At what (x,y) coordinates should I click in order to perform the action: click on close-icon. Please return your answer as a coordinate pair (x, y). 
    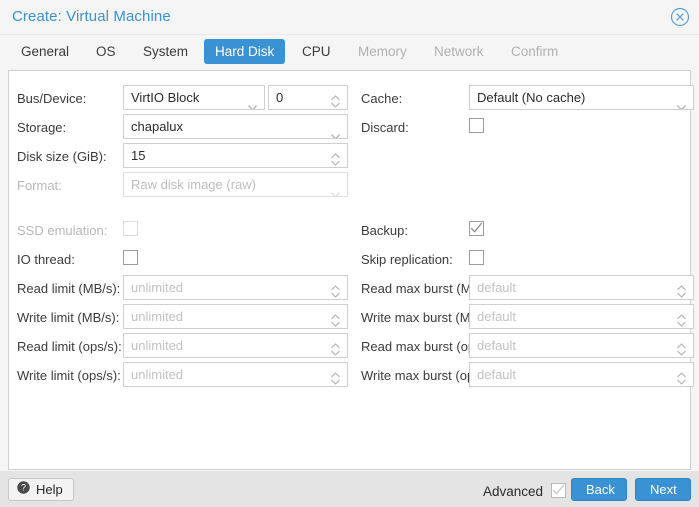
    Looking at the image, I should click on (680, 17).